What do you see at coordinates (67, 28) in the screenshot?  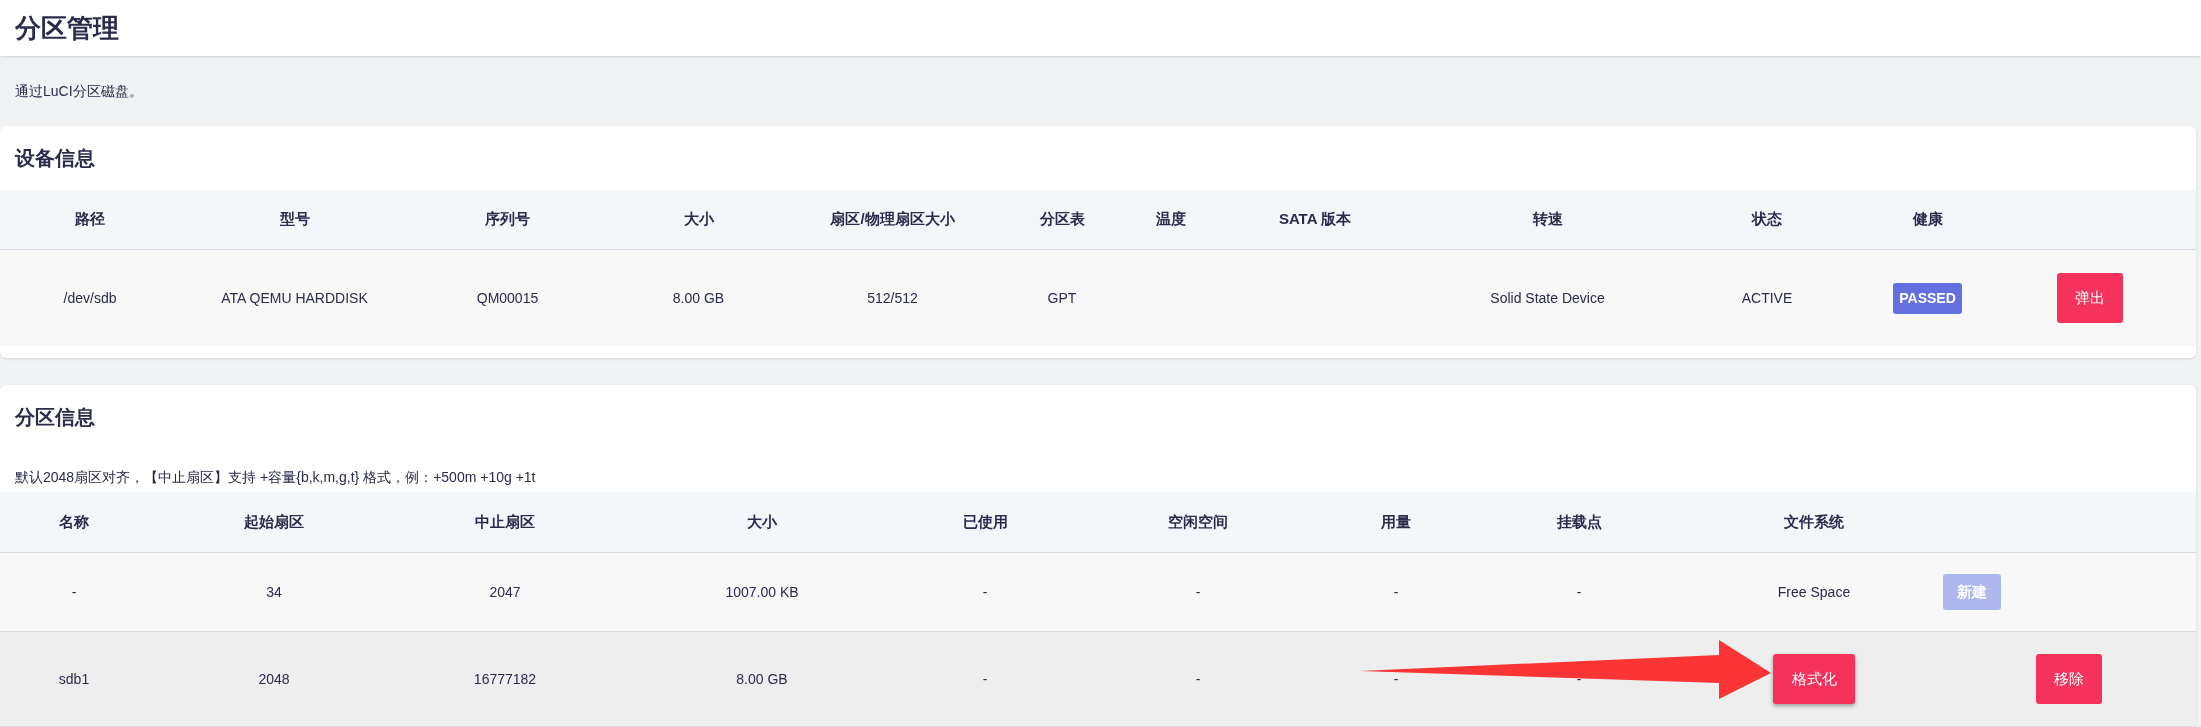 I see `page-title: 分区管理` at bounding box center [67, 28].